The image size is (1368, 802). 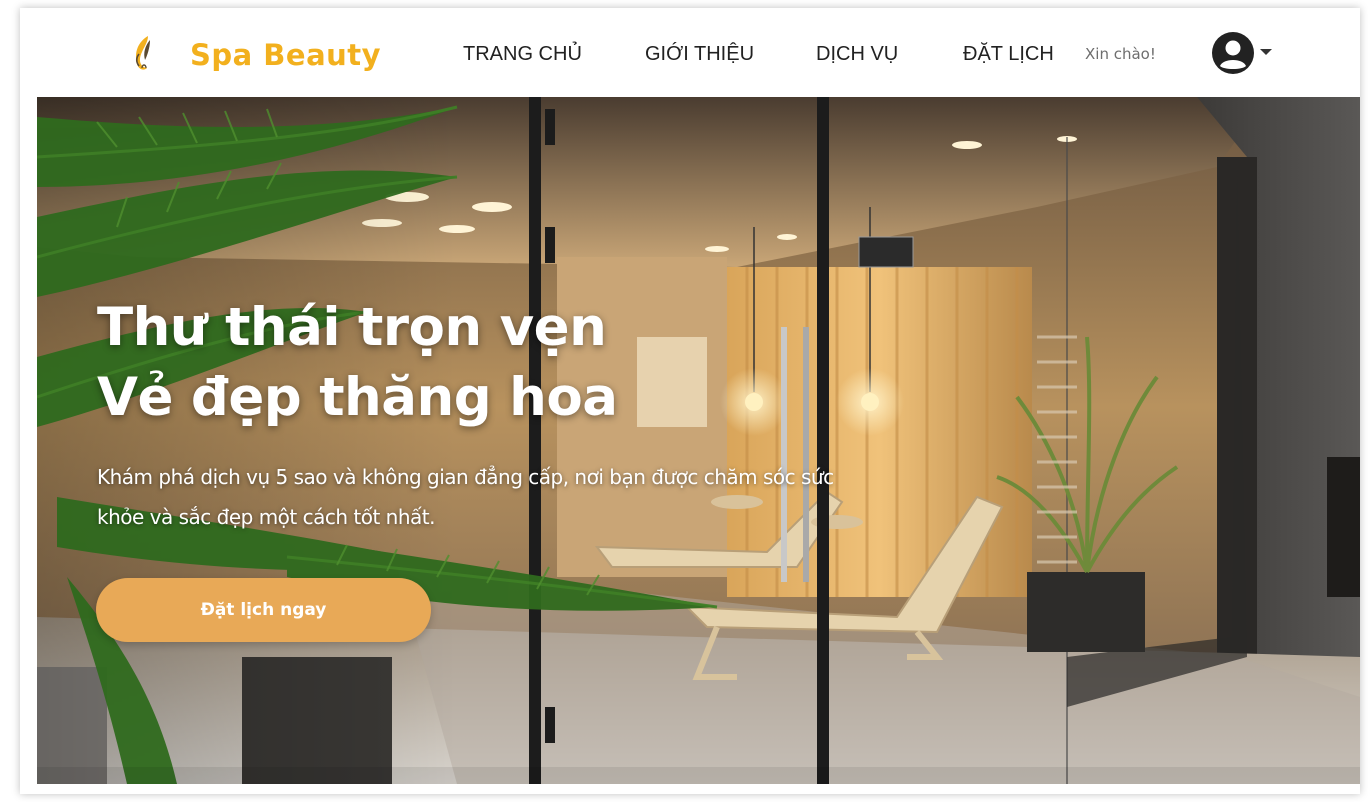 I want to click on user-avatar-icon, so click(x=1233, y=53).